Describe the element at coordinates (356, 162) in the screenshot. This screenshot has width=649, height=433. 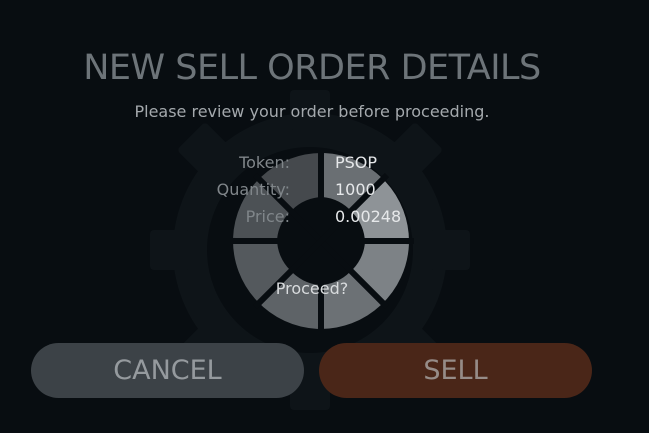
I see `token-value: PSOP` at that location.